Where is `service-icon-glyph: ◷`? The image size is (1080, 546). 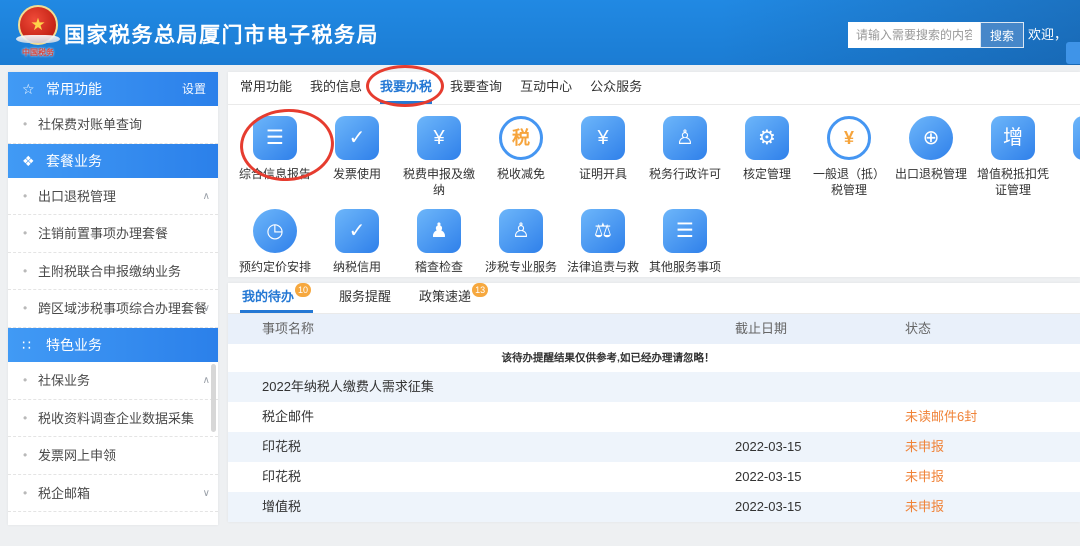
service-icon-glyph: ◷ is located at coordinates (275, 231).